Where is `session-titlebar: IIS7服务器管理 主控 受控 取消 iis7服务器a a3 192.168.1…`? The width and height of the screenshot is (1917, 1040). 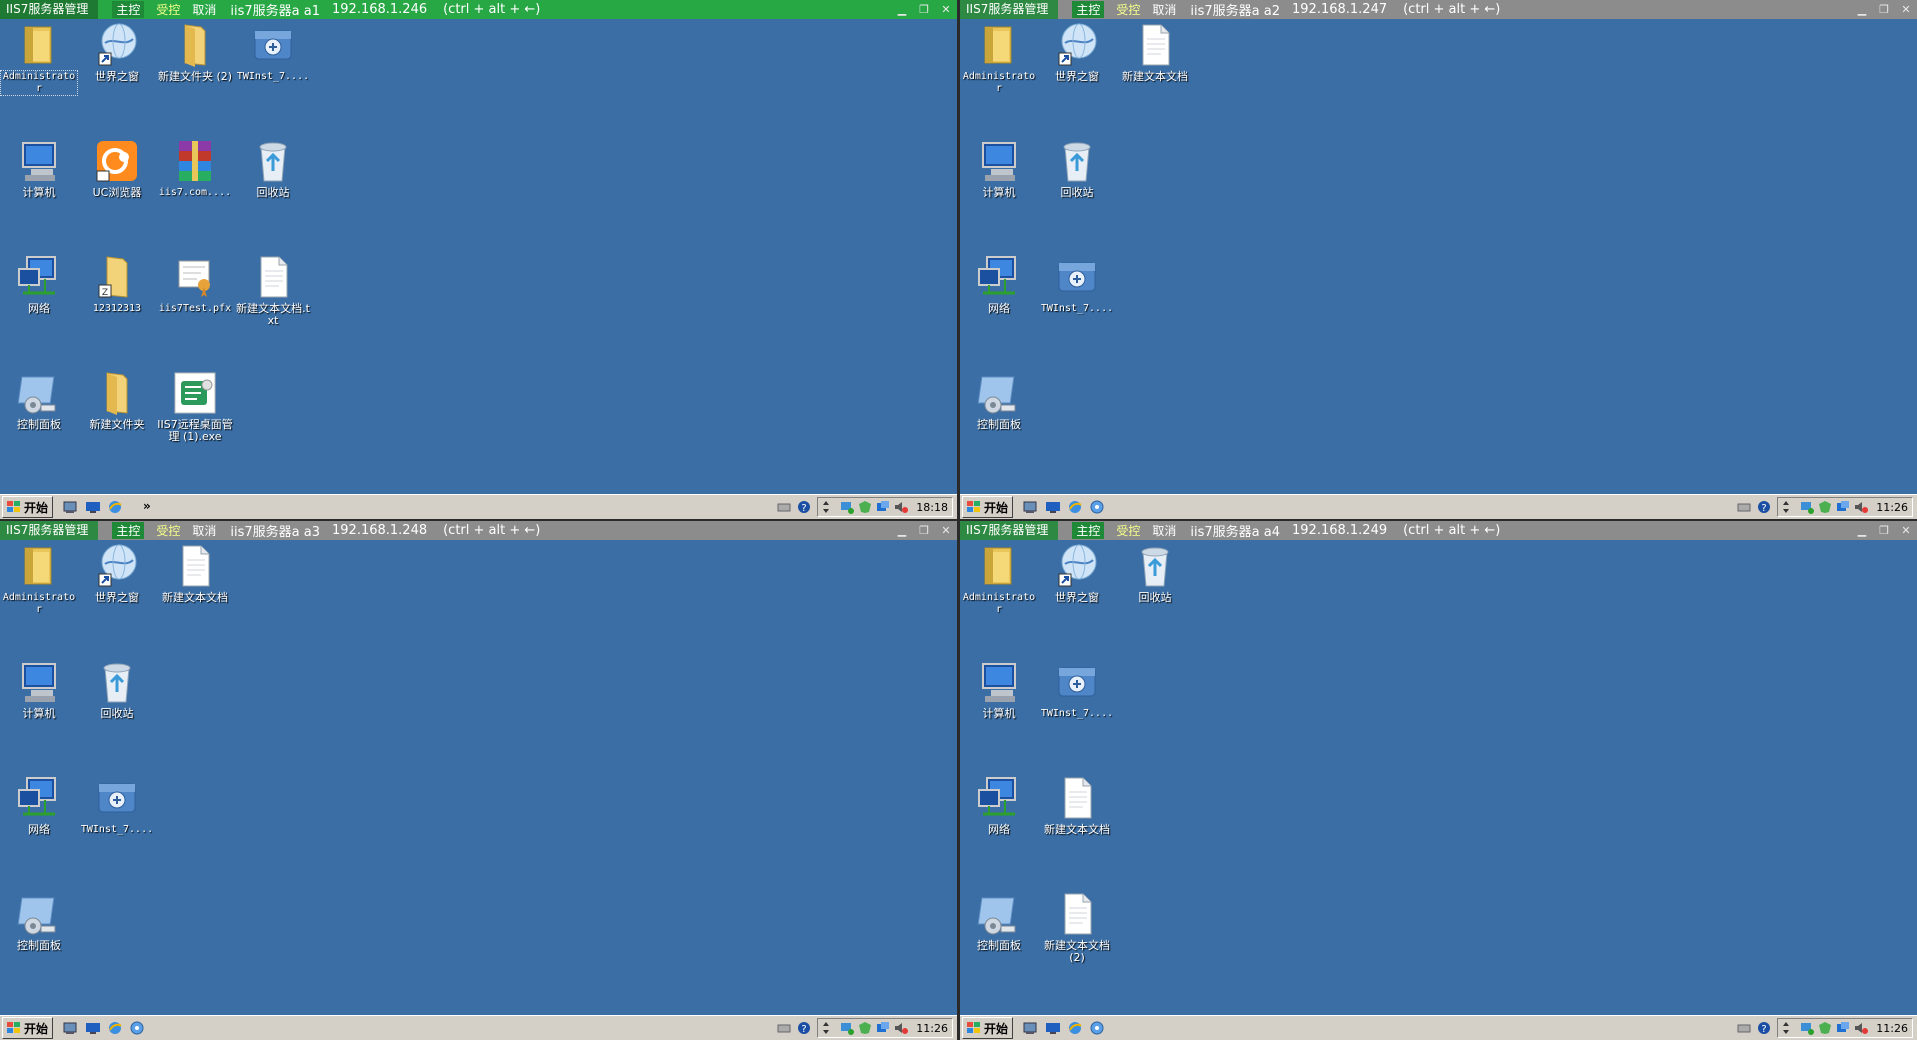 session-titlebar: IIS7服务器管理 主控 受控 取消 iis7服务器a a3 192.168.1… is located at coordinates (478, 530).